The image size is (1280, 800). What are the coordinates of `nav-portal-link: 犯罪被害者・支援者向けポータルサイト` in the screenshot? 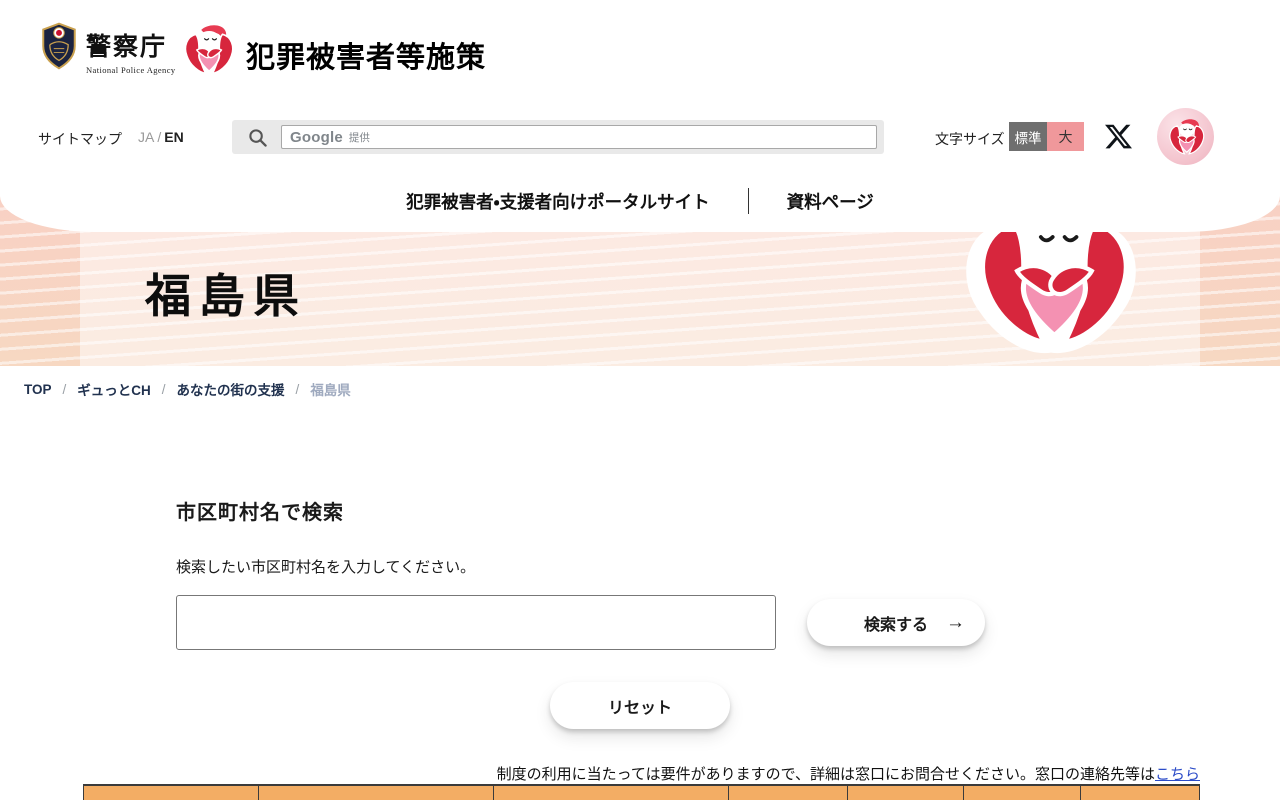 It's located at (557, 201).